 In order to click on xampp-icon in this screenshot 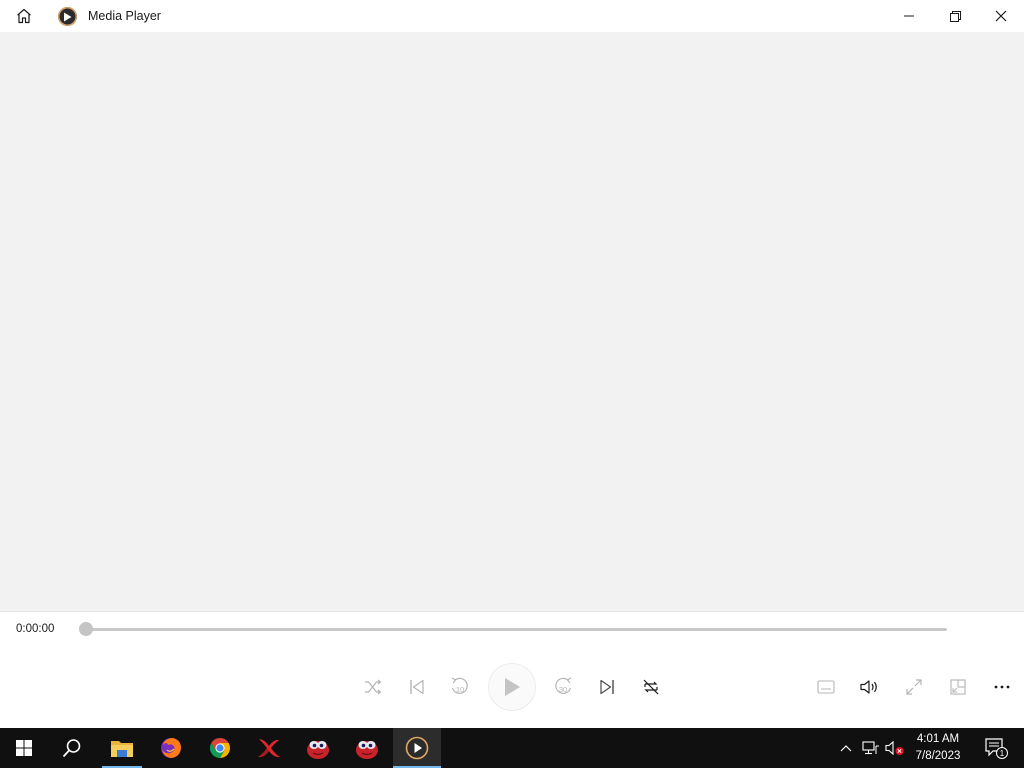, I will do `click(269, 748)`.